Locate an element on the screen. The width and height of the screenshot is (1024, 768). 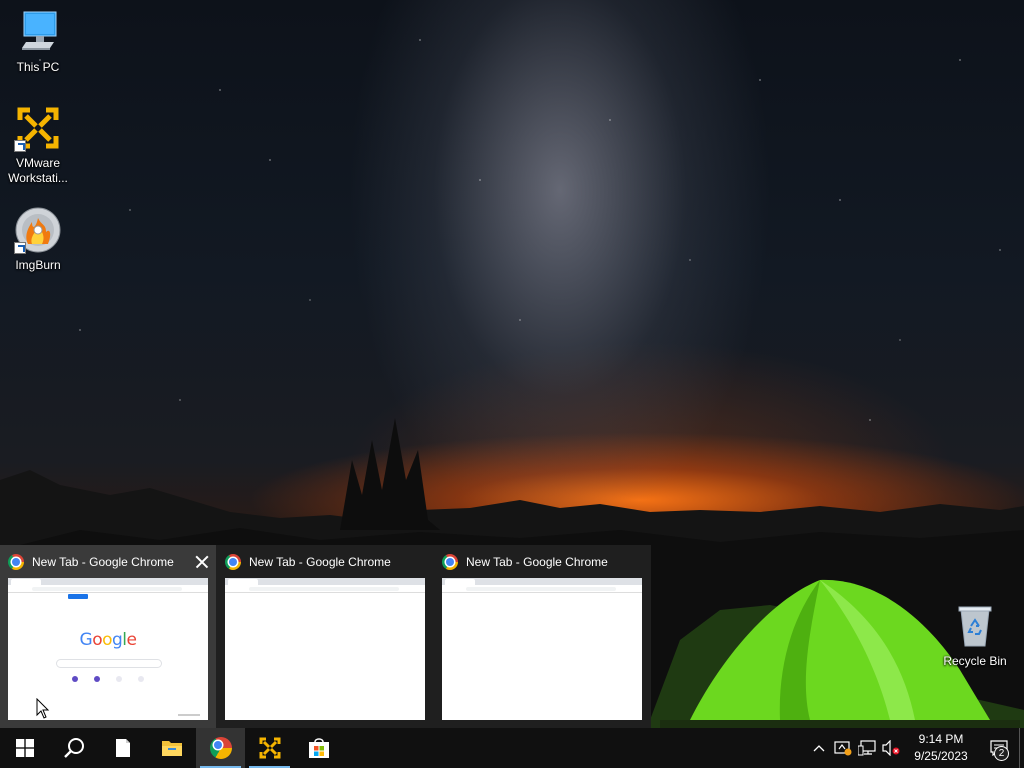
volume-muted-icon is located at coordinates (891, 748).